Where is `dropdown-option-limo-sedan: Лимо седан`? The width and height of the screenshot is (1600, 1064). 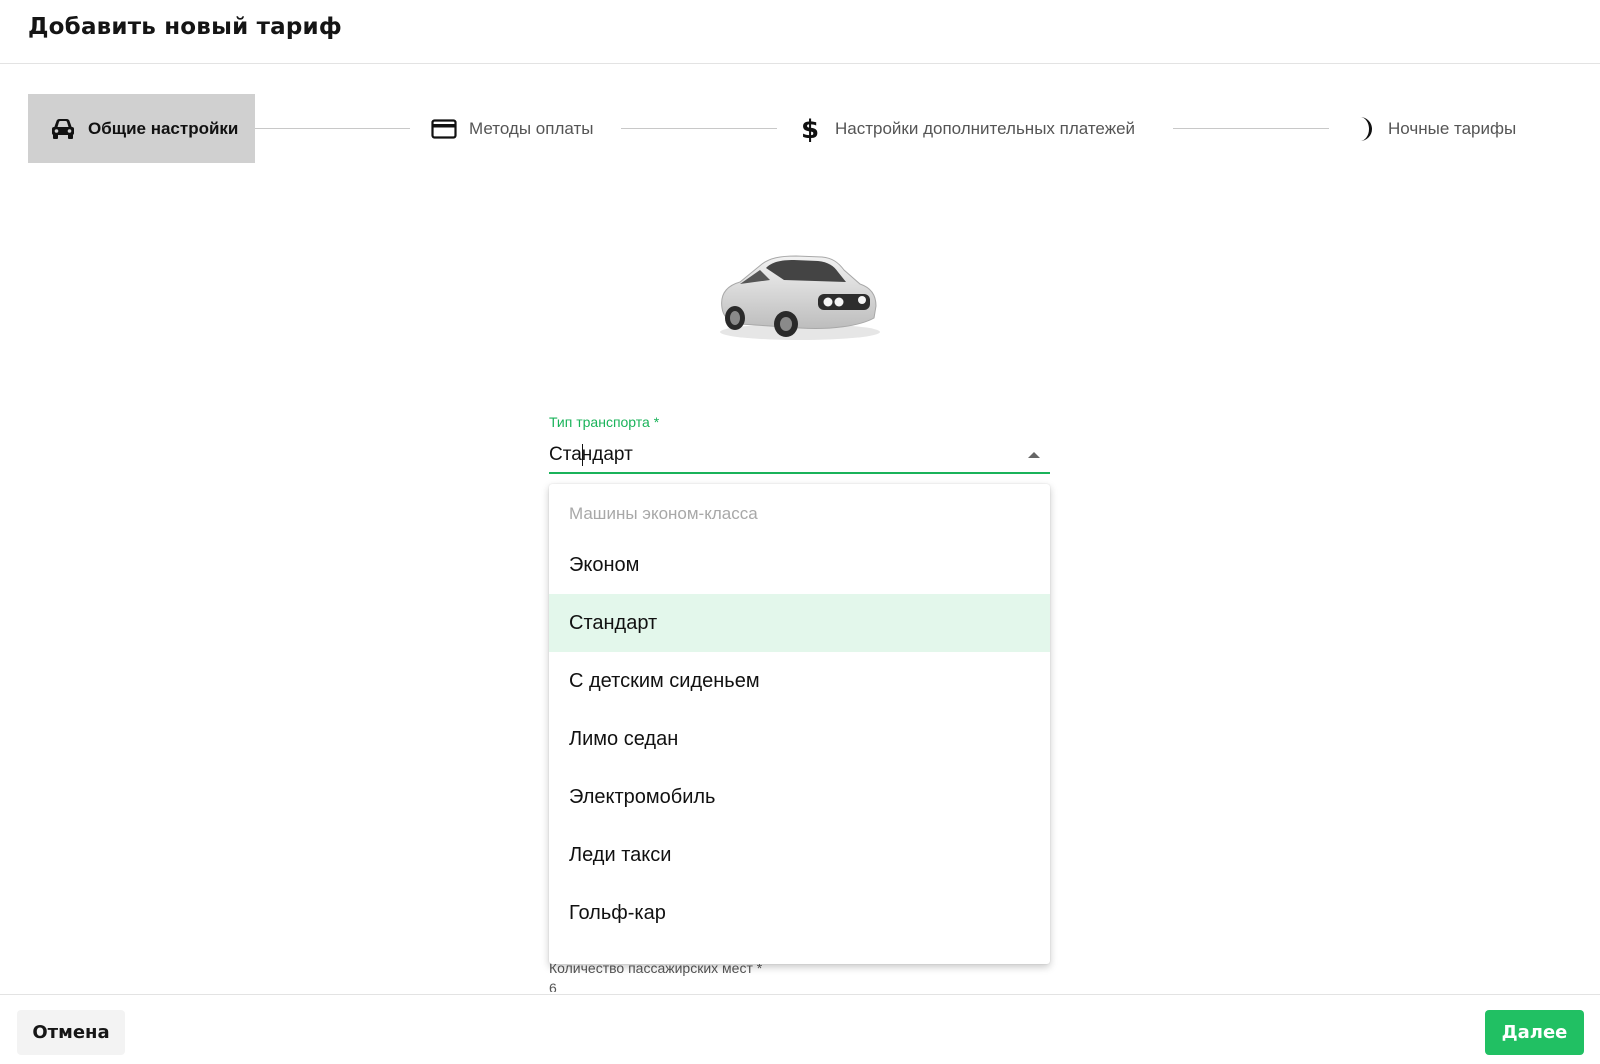
dropdown-option-limo-sedan: Лимо седан is located at coordinates (799, 739).